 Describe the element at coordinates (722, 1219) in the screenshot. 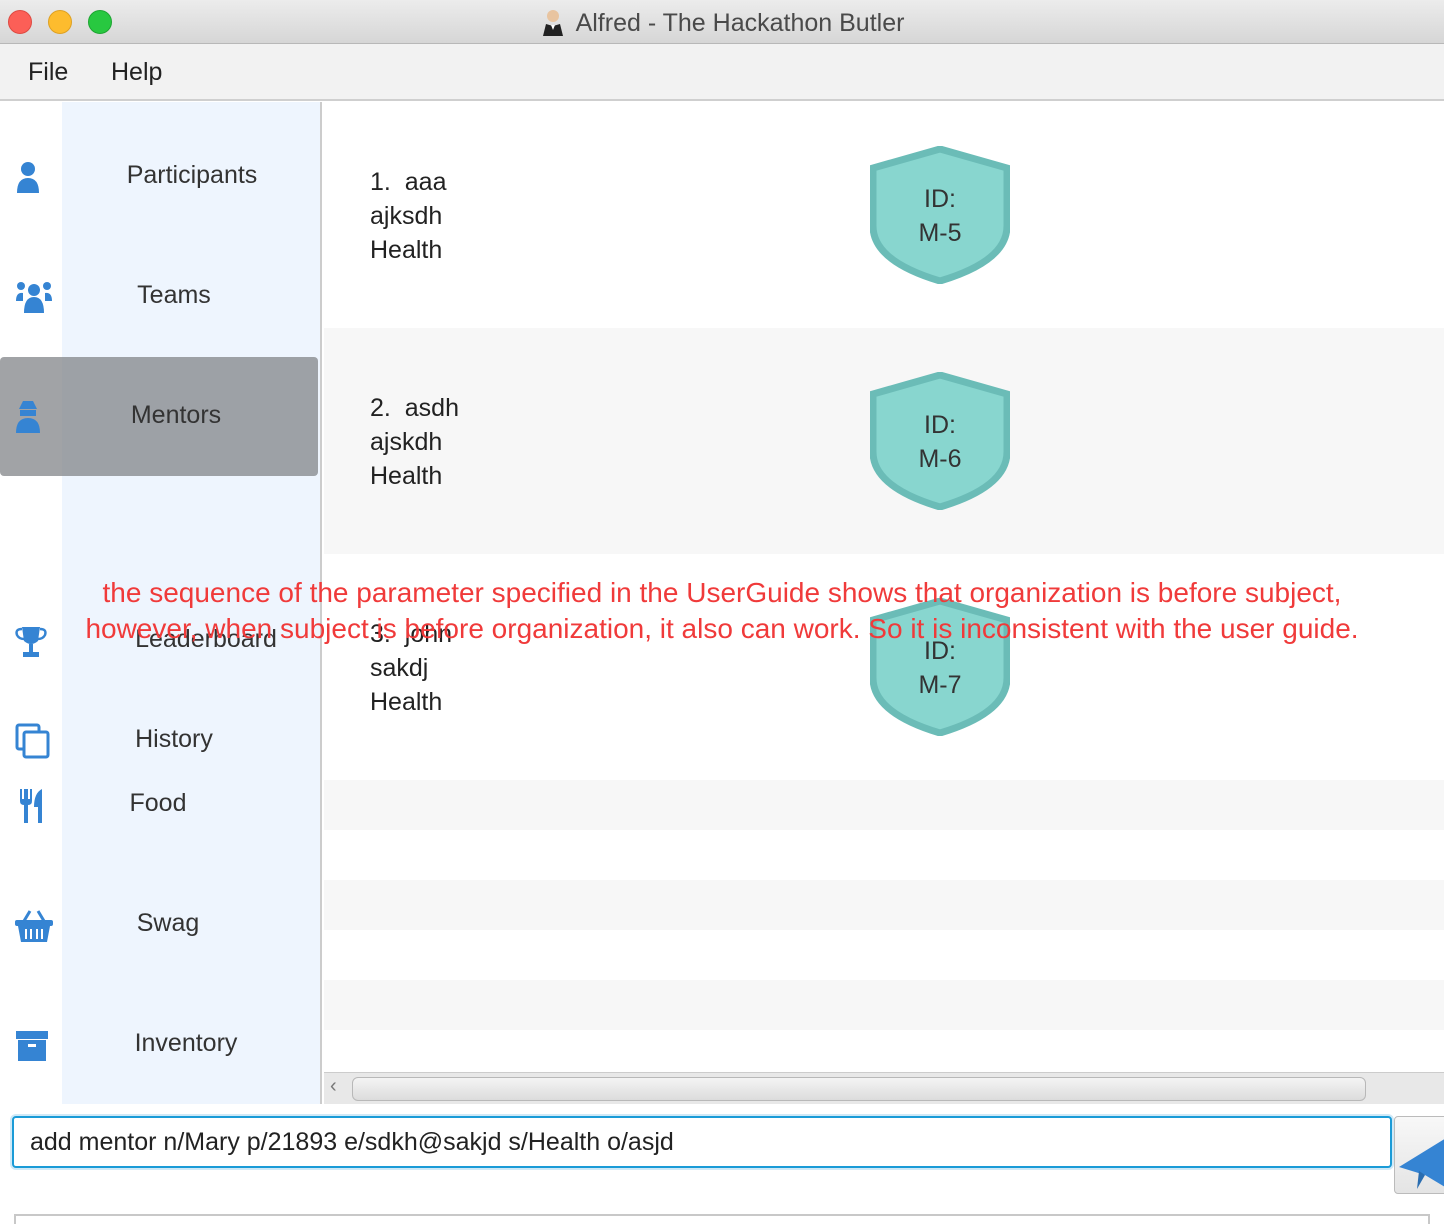

I see `result-display` at that location.